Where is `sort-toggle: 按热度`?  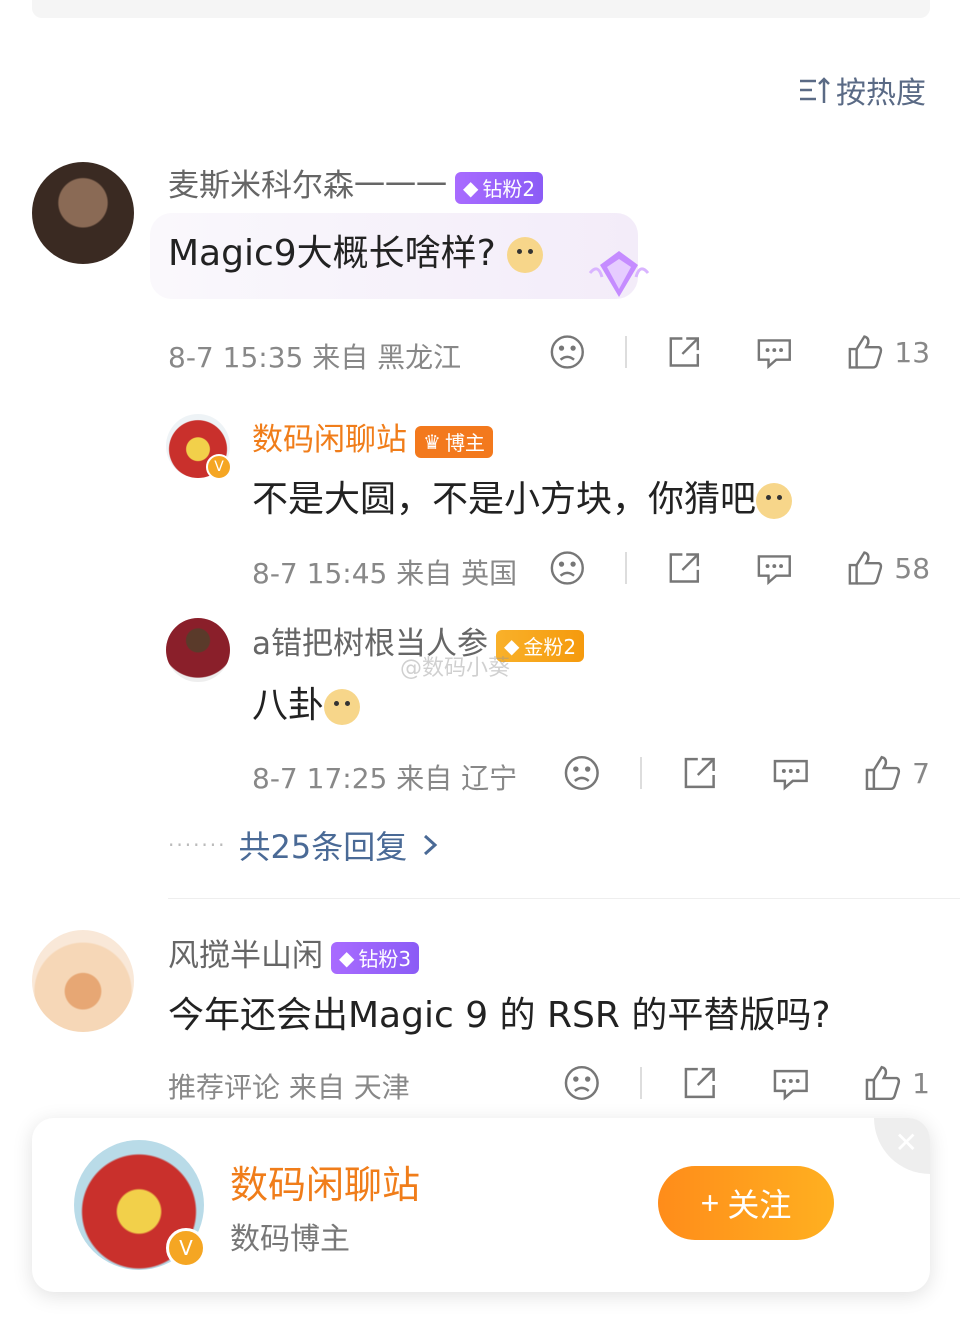 sort-toggle: 按热度 is located at coordinates (862, 90).